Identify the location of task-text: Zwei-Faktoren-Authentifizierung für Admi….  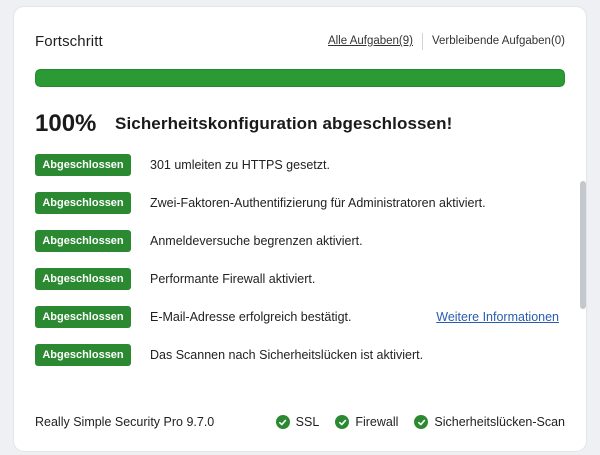
(318, 203).